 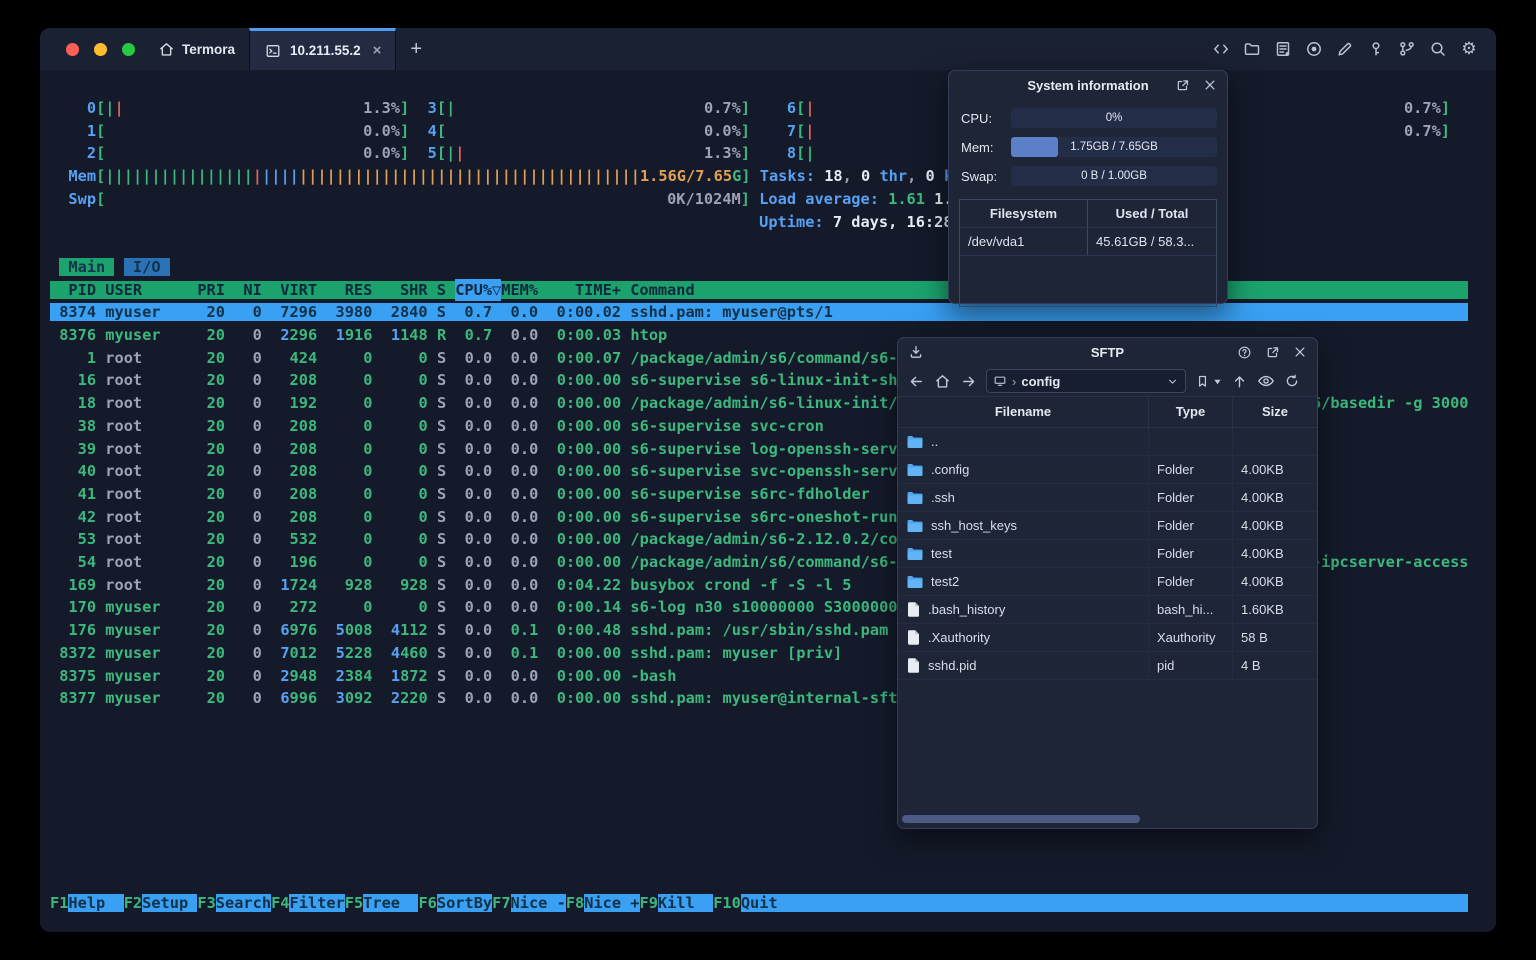 I want to click on settings-icon: ⚙, so click(x=1469, y=49).